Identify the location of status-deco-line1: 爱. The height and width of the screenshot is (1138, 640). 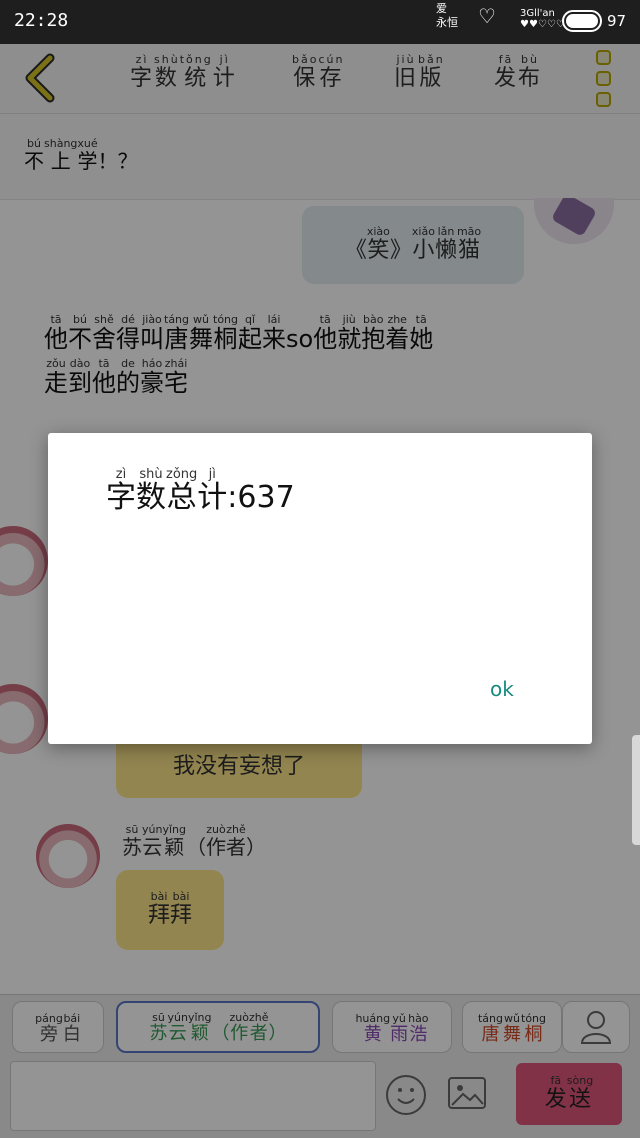
(441, 8).